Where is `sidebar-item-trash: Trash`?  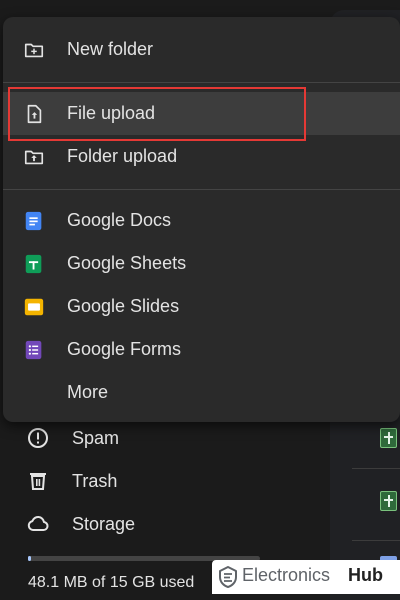
sidebar-item-trash: Trash is located at coordinates (176, 481).